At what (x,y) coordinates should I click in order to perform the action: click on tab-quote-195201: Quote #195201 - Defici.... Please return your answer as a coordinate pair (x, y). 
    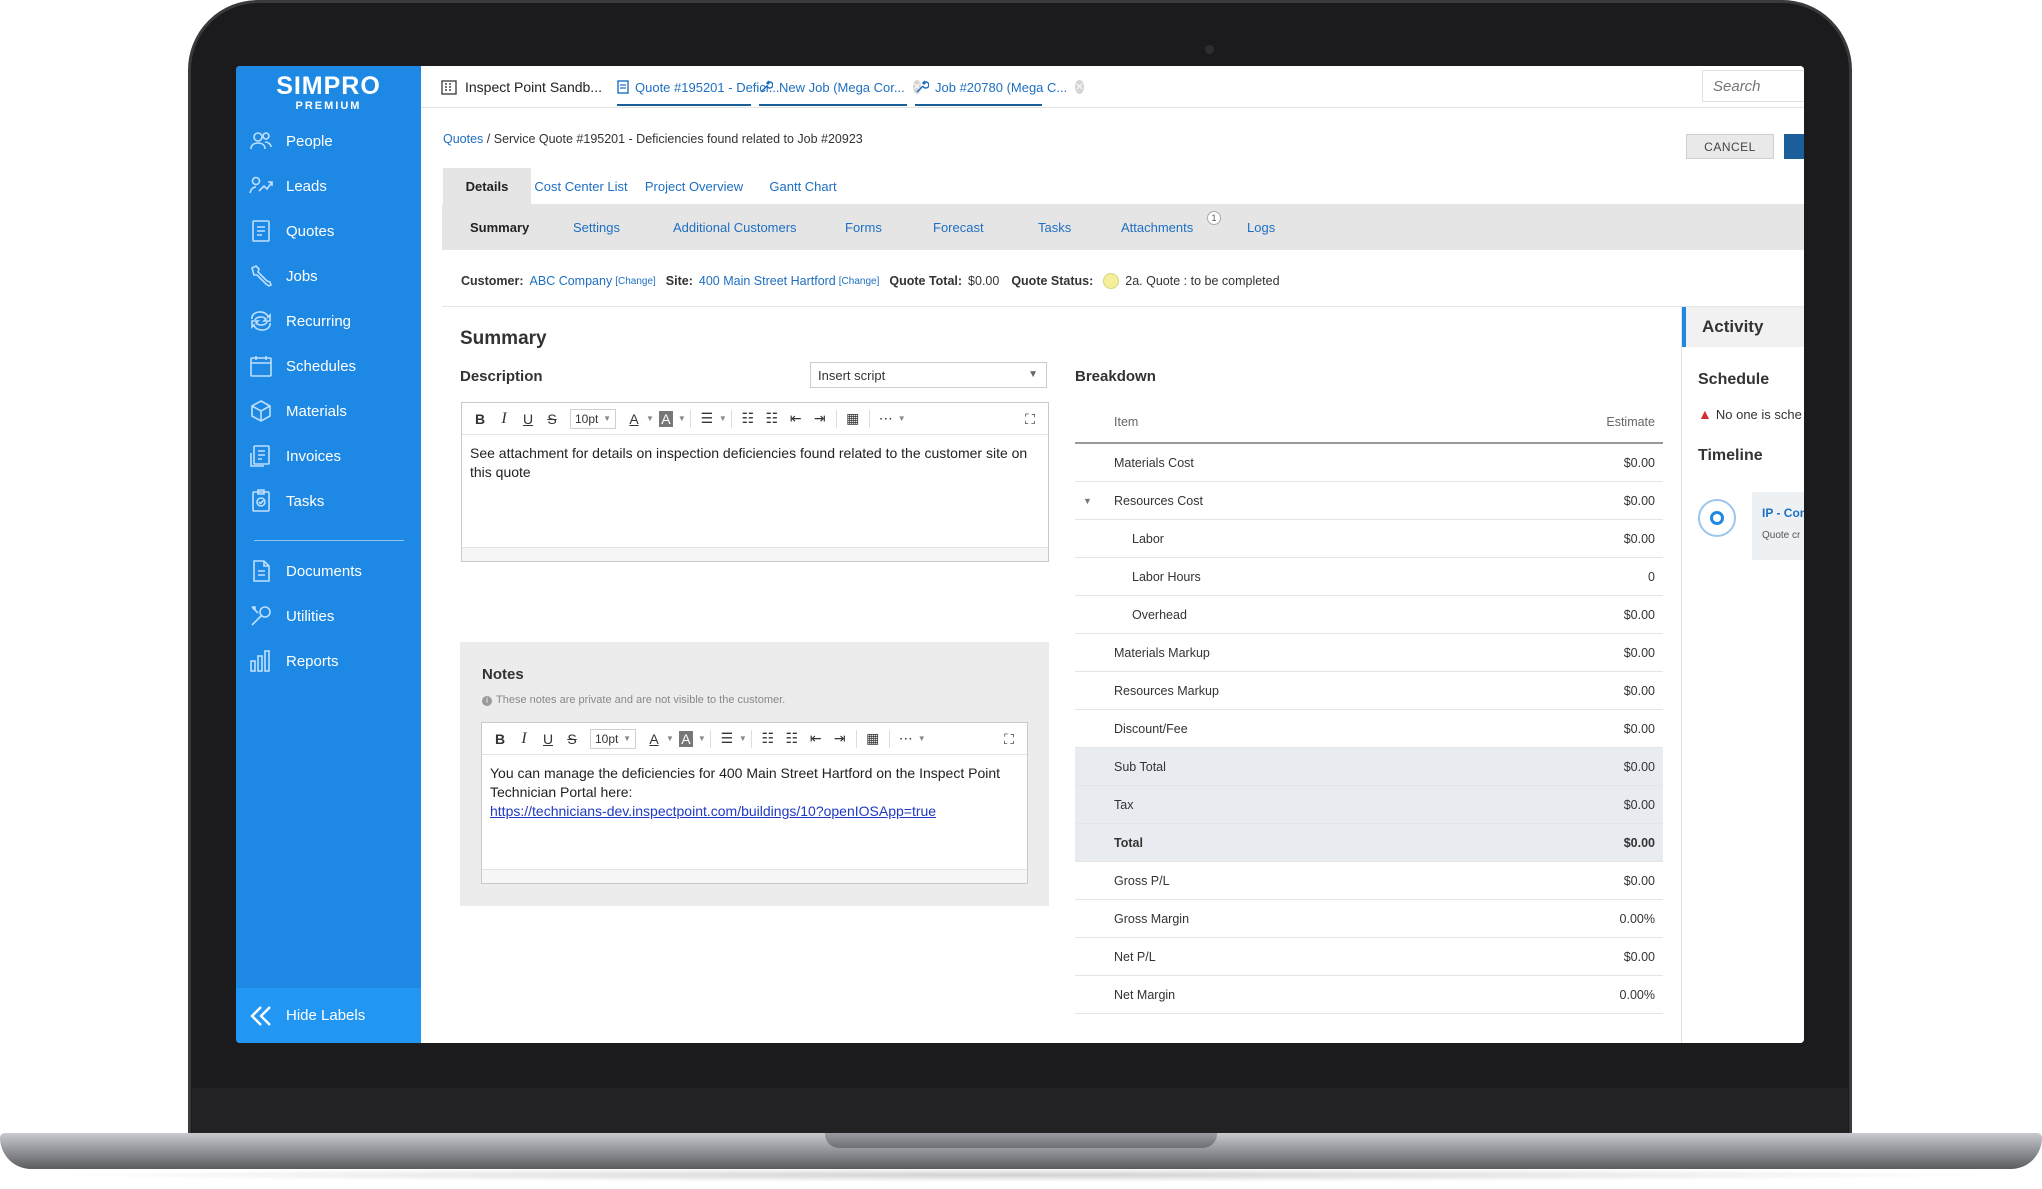
    Looking at the image, I should click on (698, 87).